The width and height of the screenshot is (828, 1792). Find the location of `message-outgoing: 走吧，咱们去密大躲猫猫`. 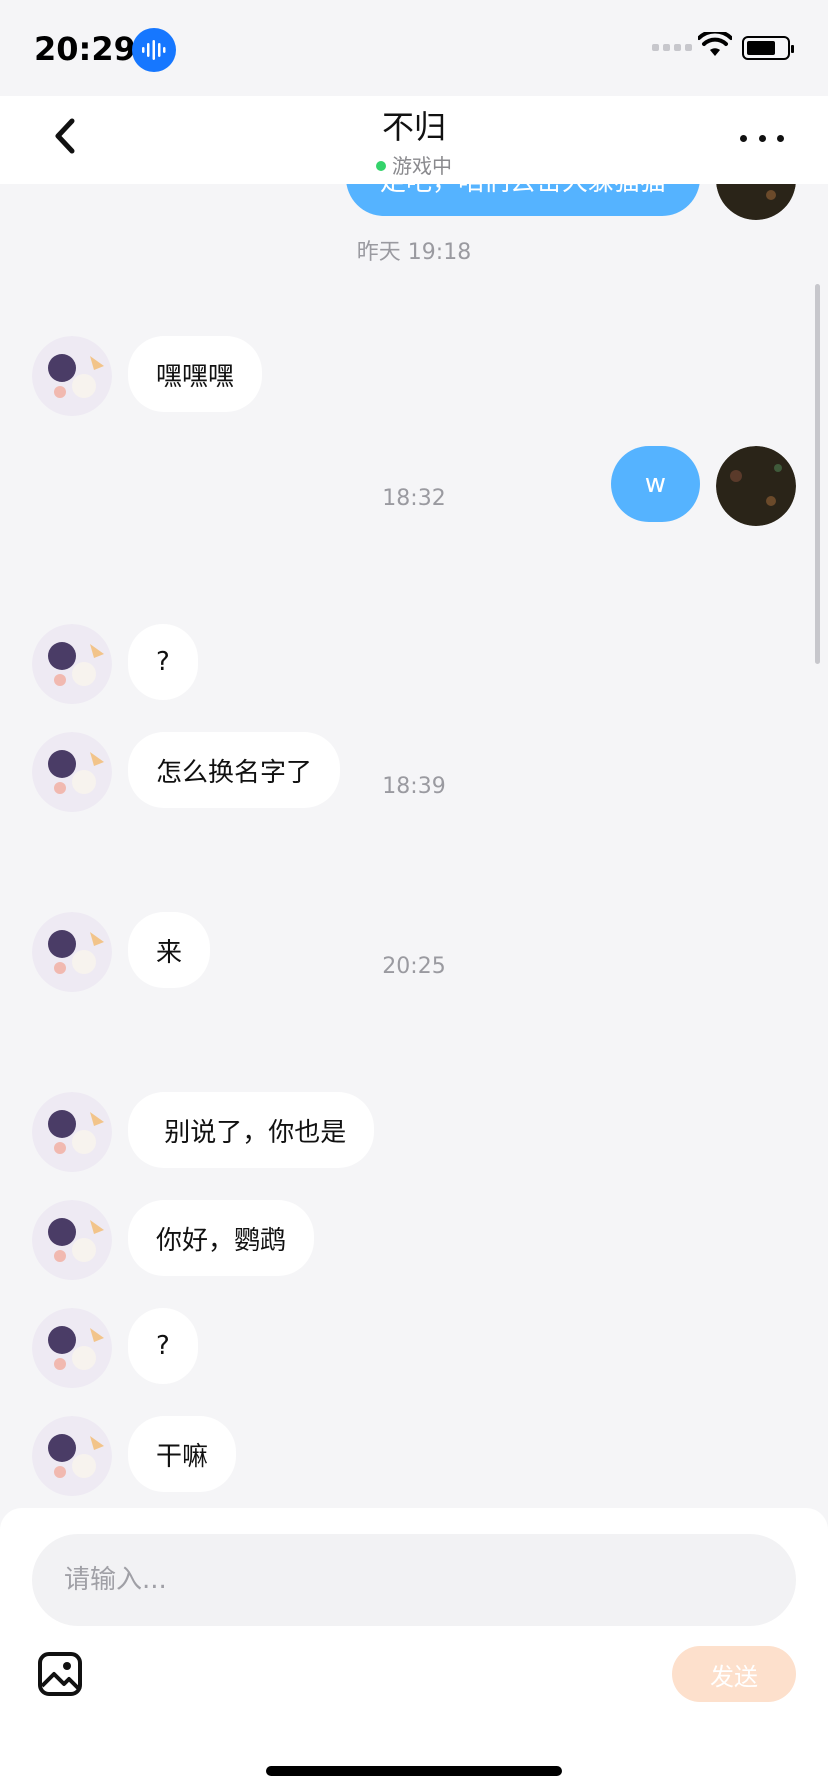

message-outgoing: 走吧，咱们去密大躲猫猫 is located at coordinates (570, 202).